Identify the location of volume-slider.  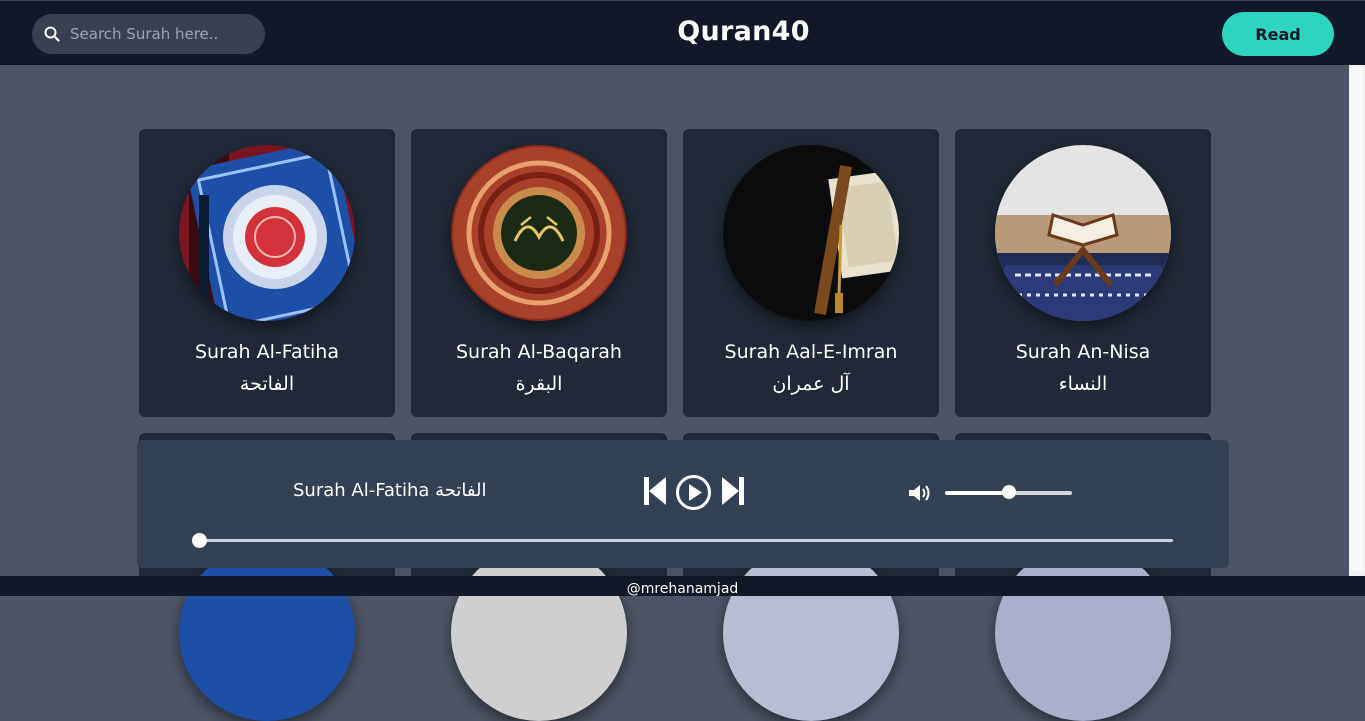
(1008, 492).